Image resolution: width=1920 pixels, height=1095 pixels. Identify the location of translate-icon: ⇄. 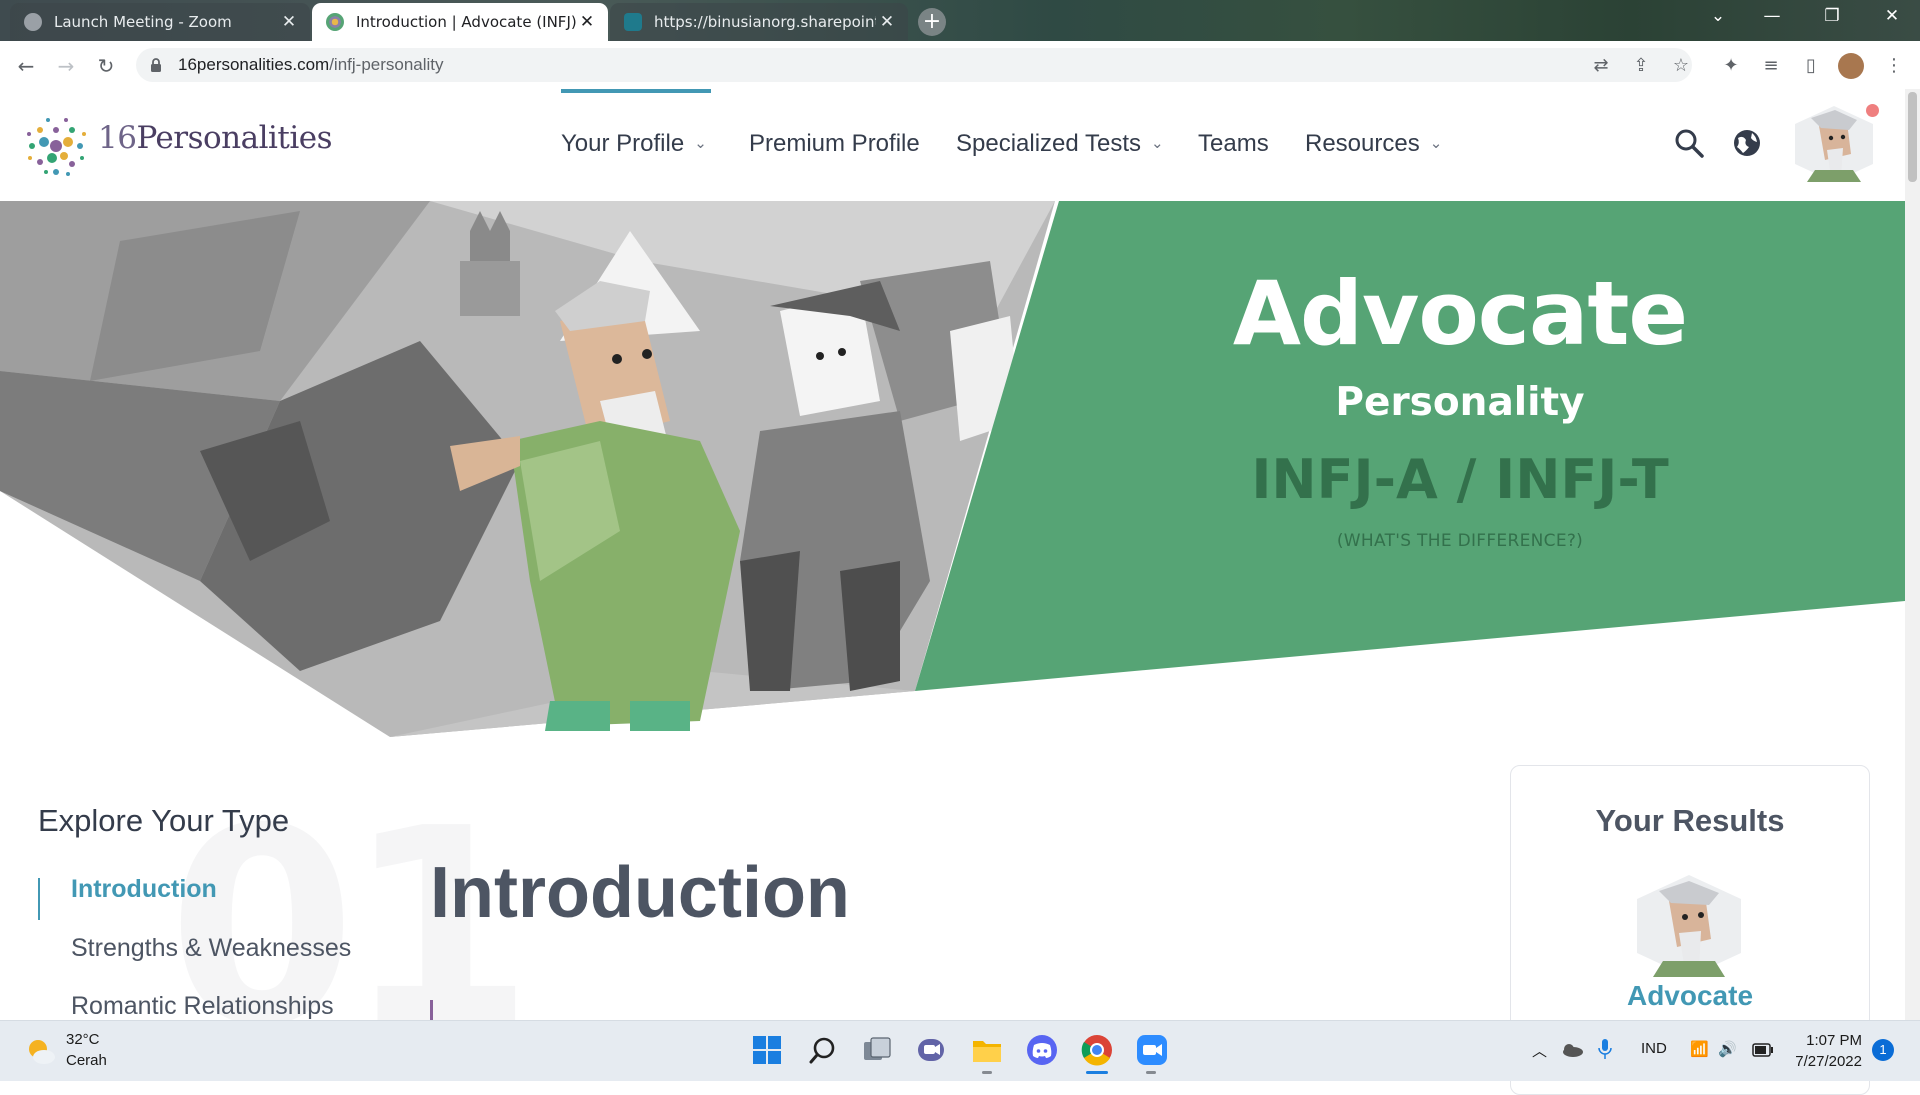
(1601, 66).